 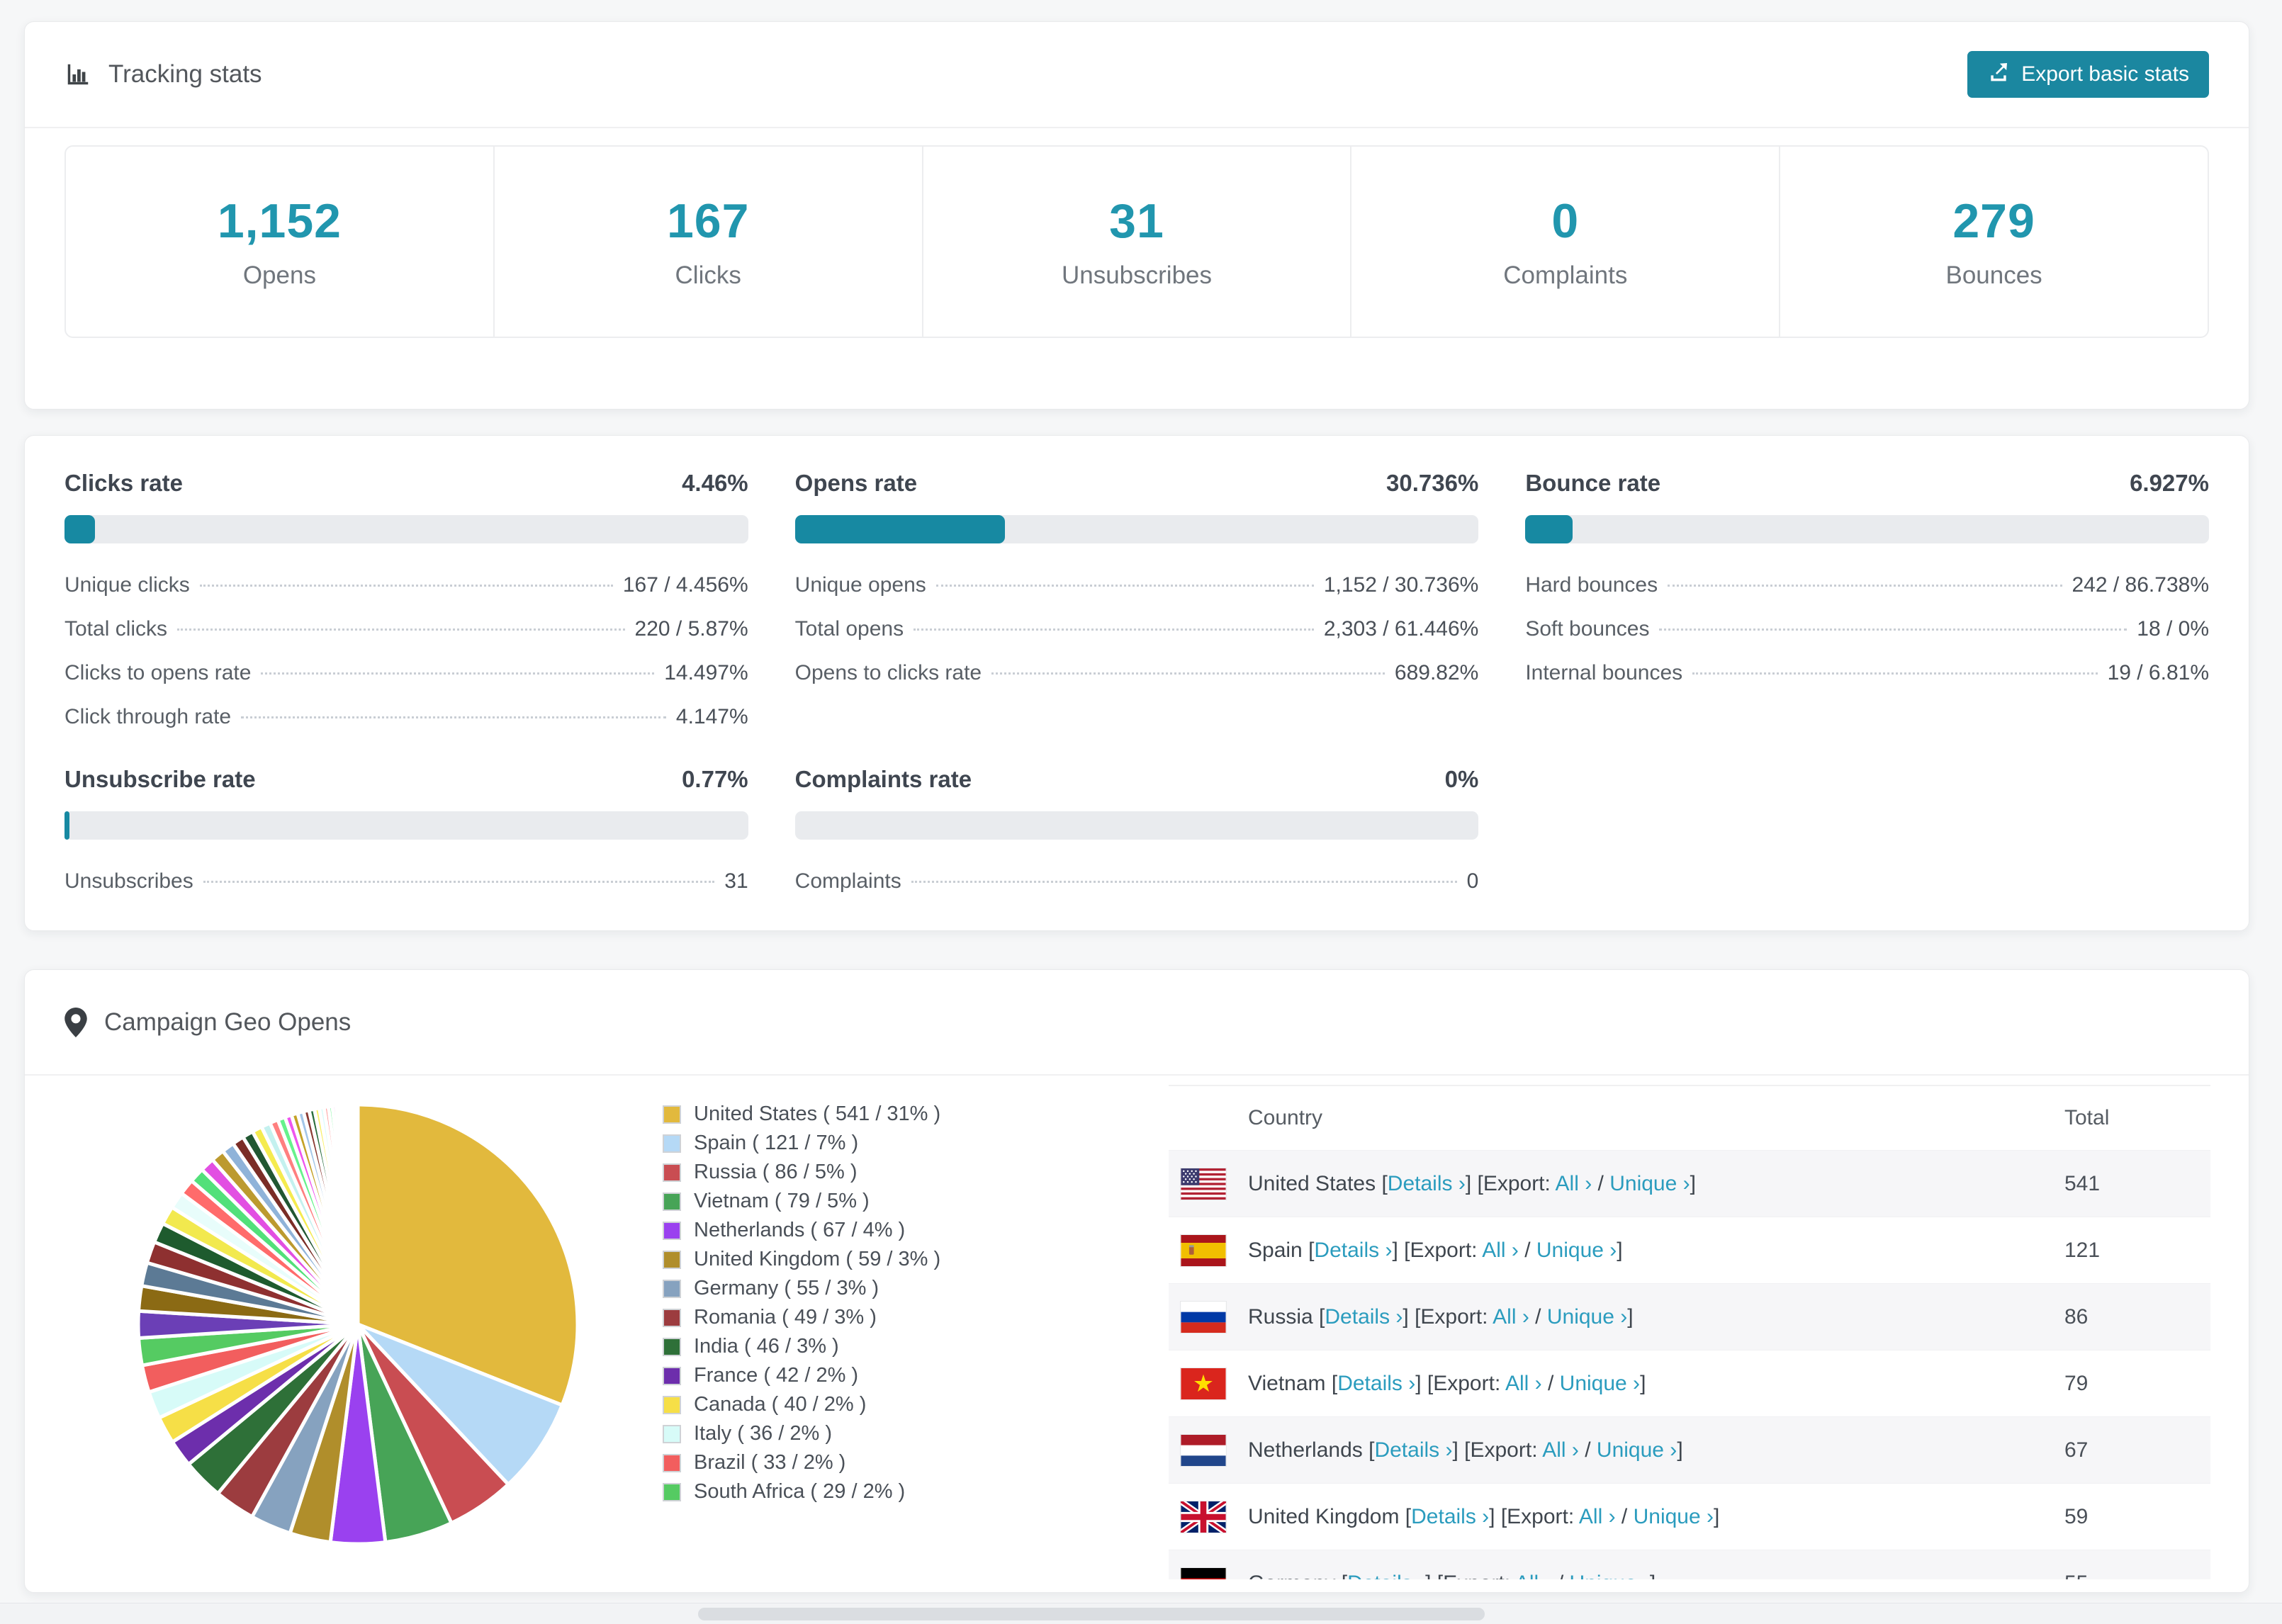 What do you see at coordinates (1335, 1383) in the screenshot?
I see `bracket: [` at bounding box center [1335, 1383].